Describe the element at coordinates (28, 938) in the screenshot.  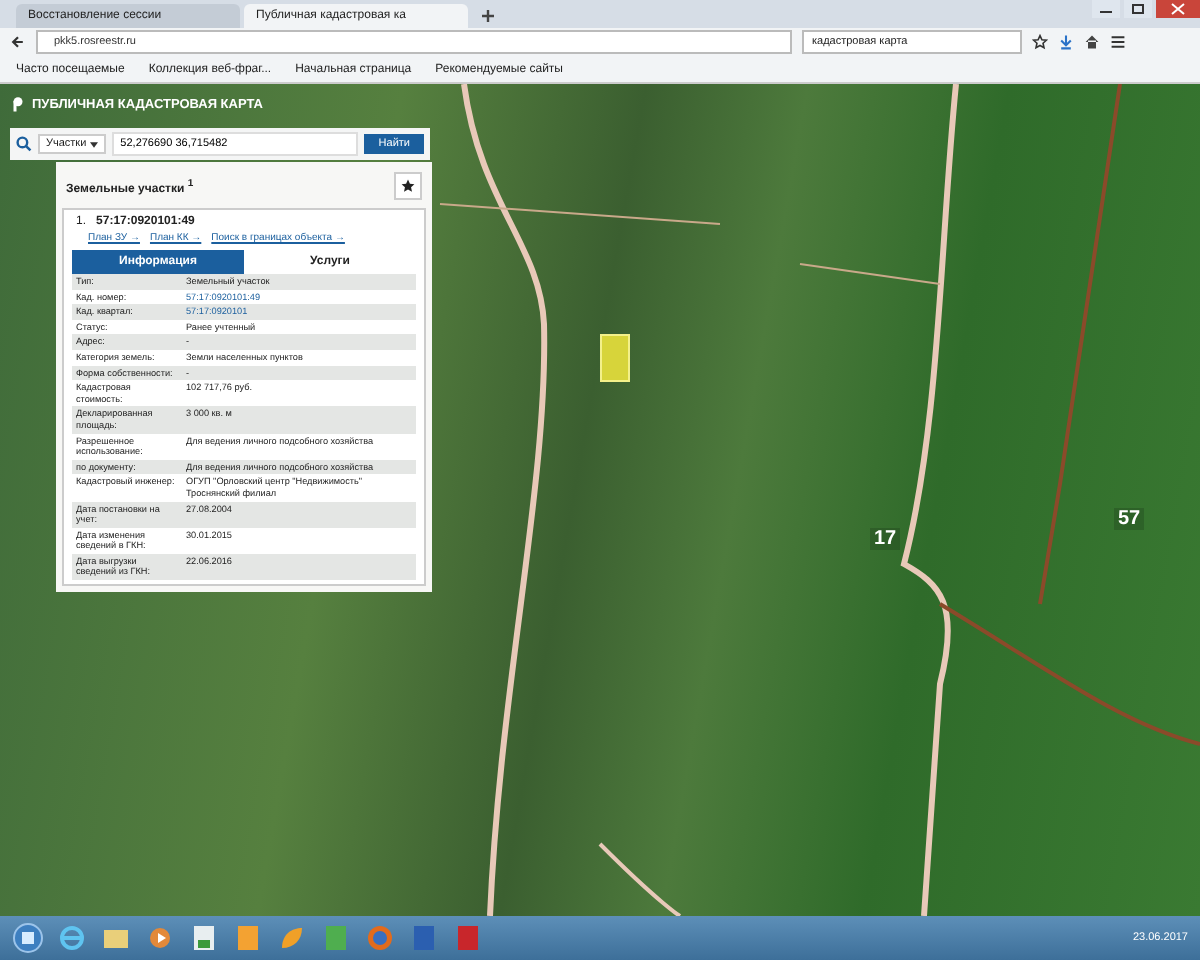
I see `start-icon` at that location.